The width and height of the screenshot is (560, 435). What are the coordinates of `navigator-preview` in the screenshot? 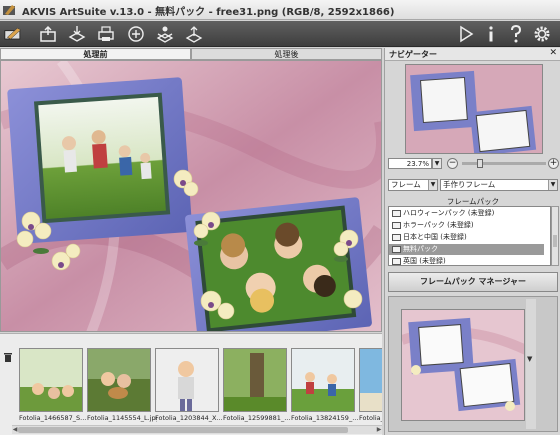 It's located at (474, 109).